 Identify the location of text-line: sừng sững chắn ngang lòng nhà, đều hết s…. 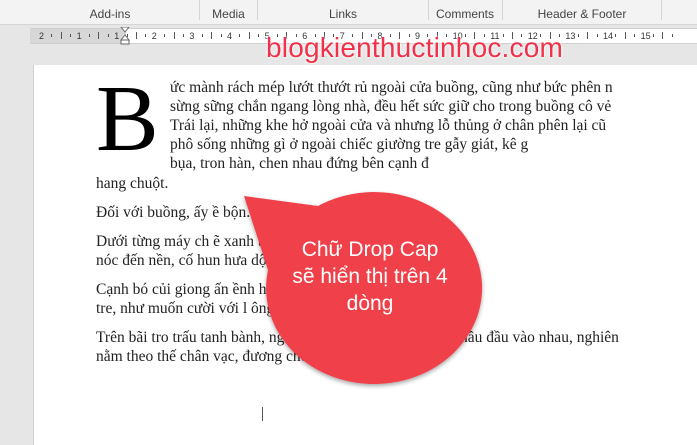
(391, 106).